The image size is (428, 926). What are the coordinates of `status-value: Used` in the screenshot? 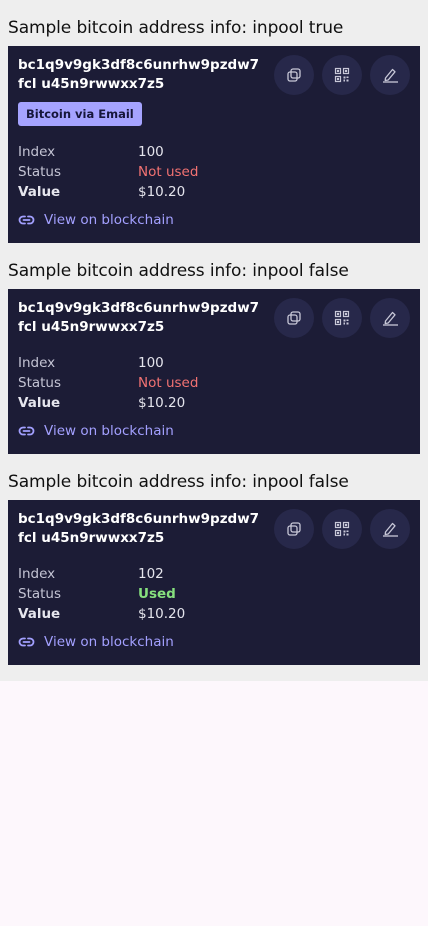 It's located at (157, 594).